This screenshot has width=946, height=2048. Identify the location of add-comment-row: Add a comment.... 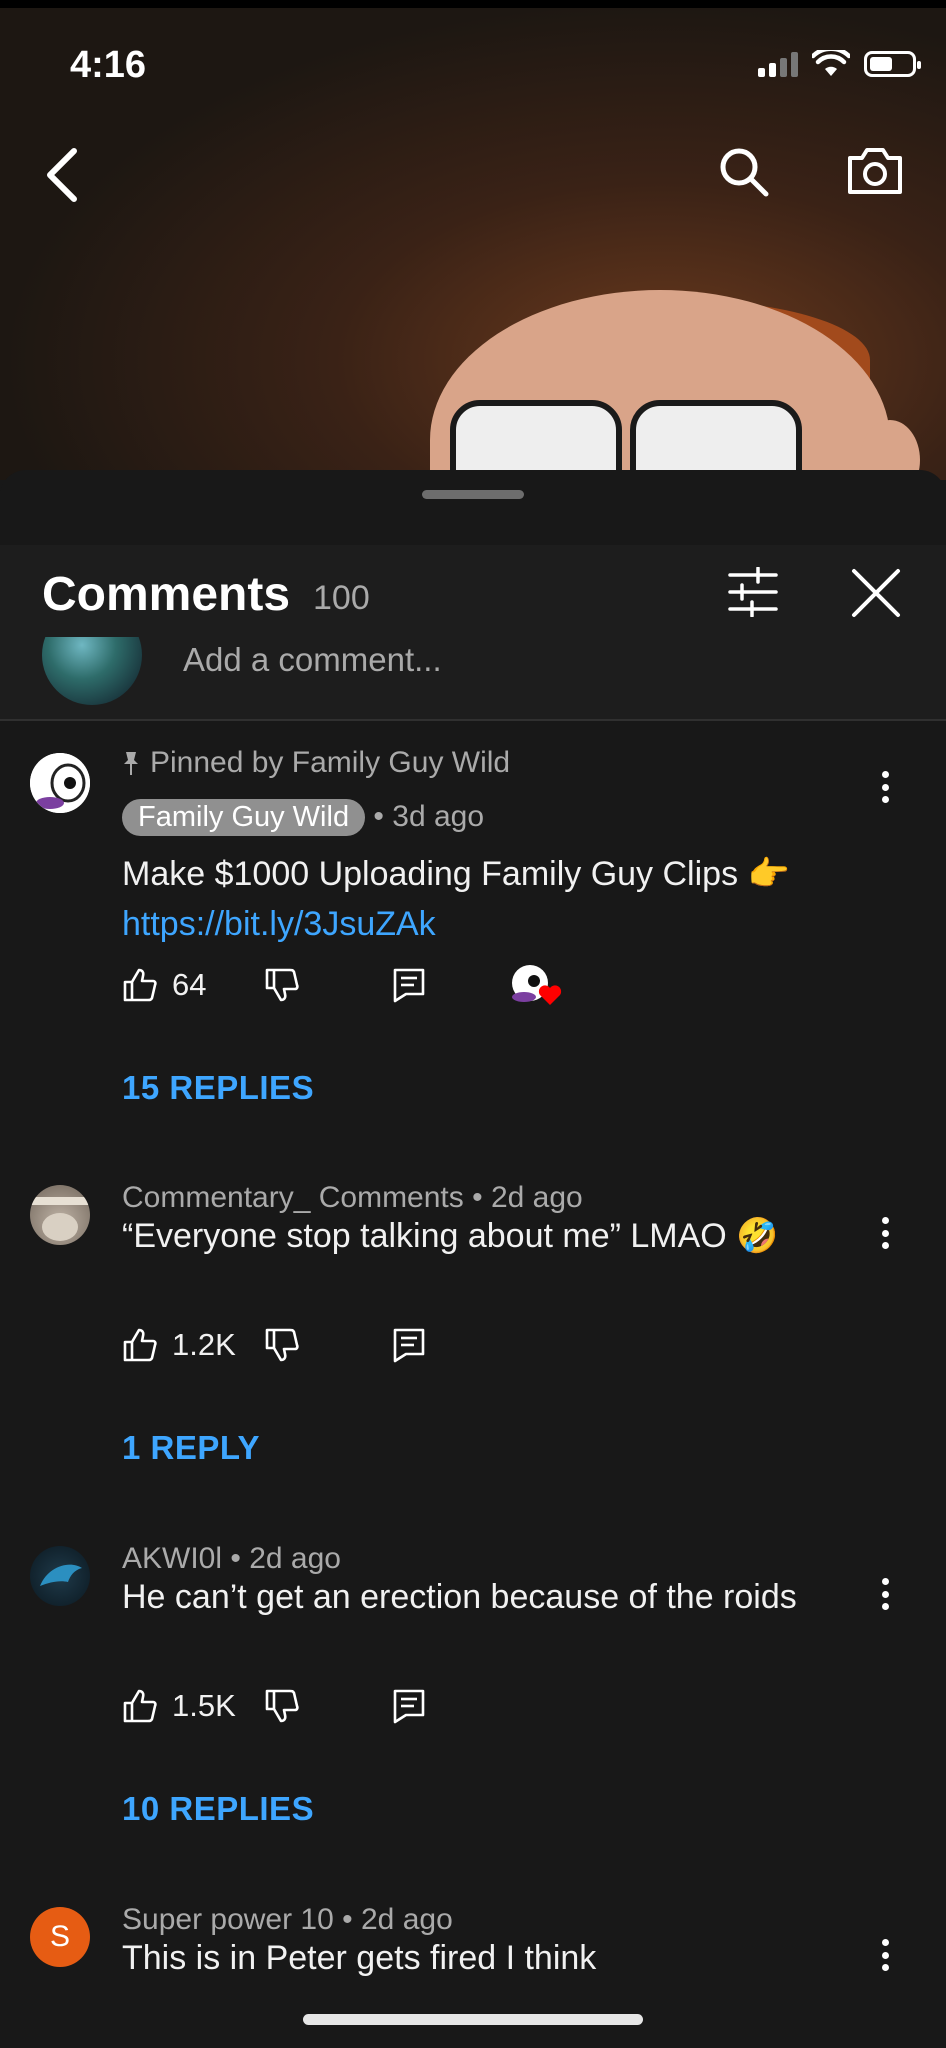
(473, 679).